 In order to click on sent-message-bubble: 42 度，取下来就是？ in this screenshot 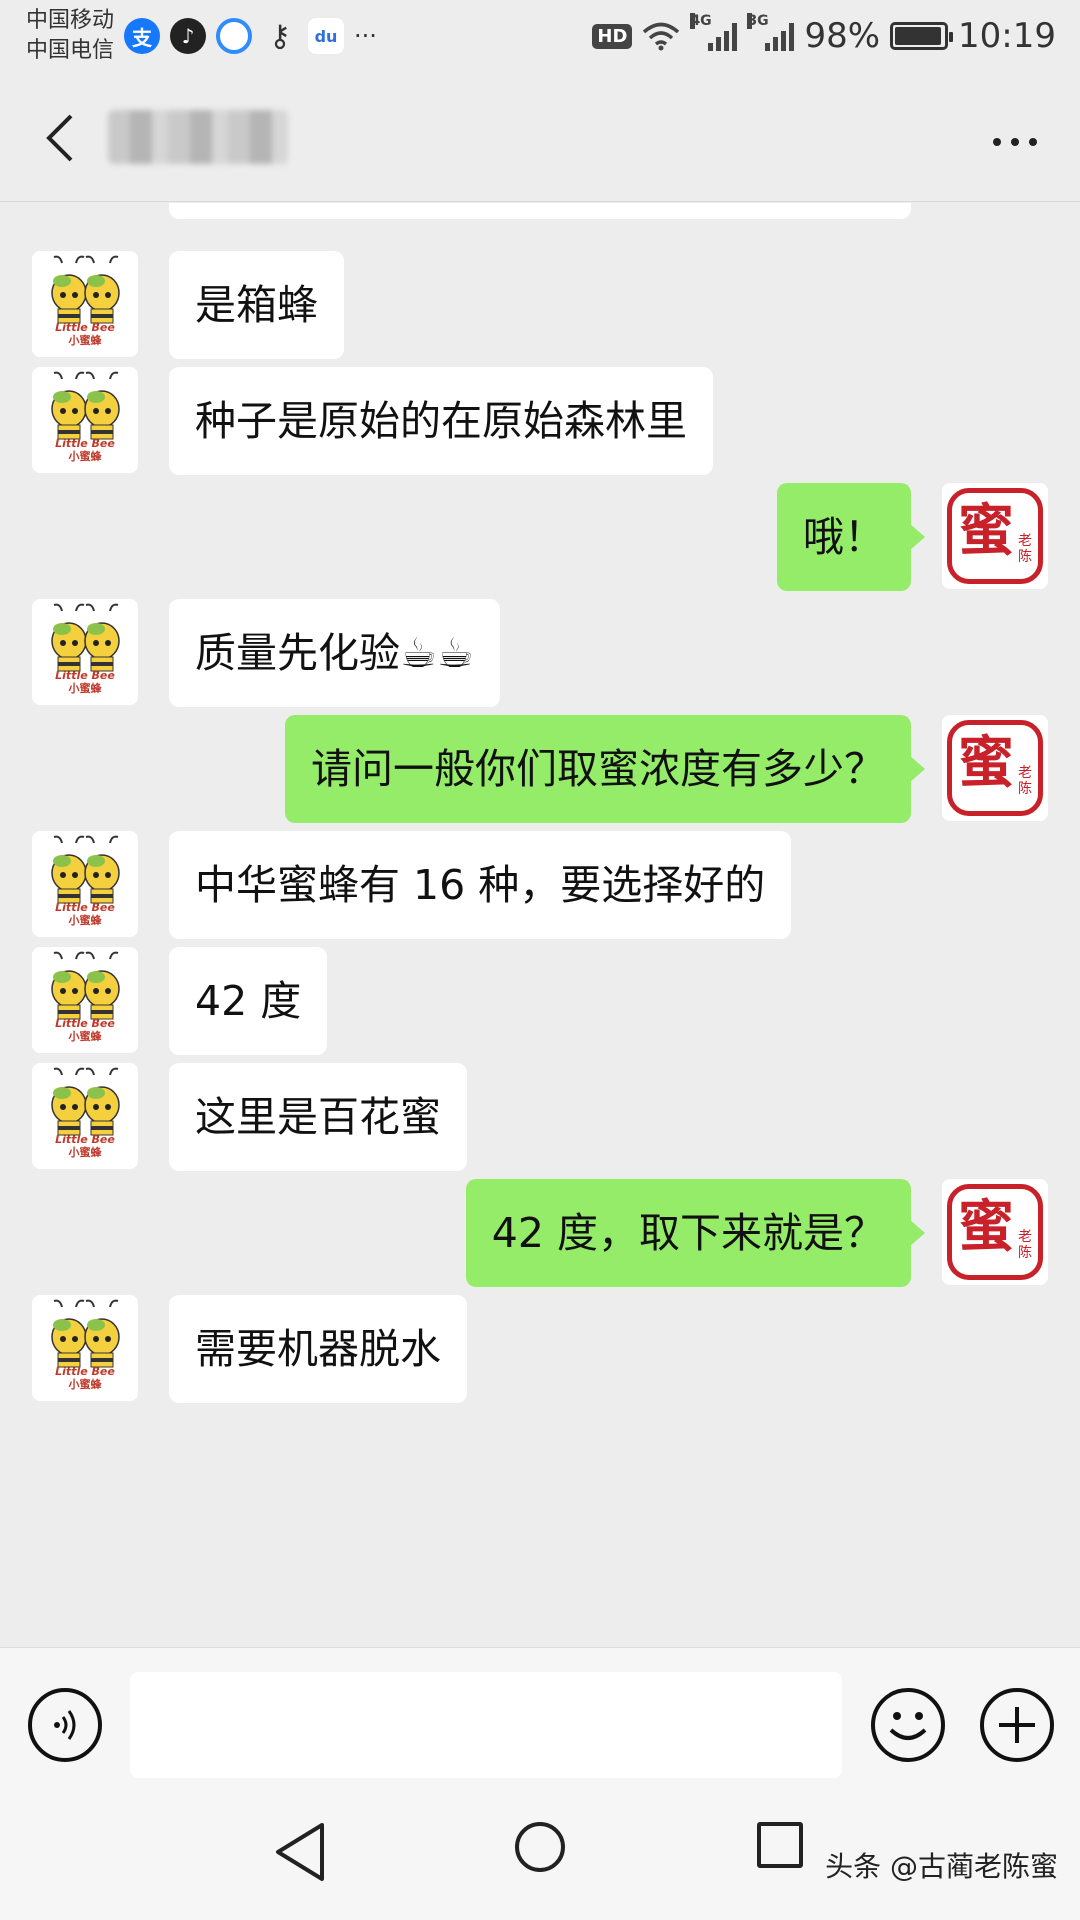, I will do `click(695, 1233)`.